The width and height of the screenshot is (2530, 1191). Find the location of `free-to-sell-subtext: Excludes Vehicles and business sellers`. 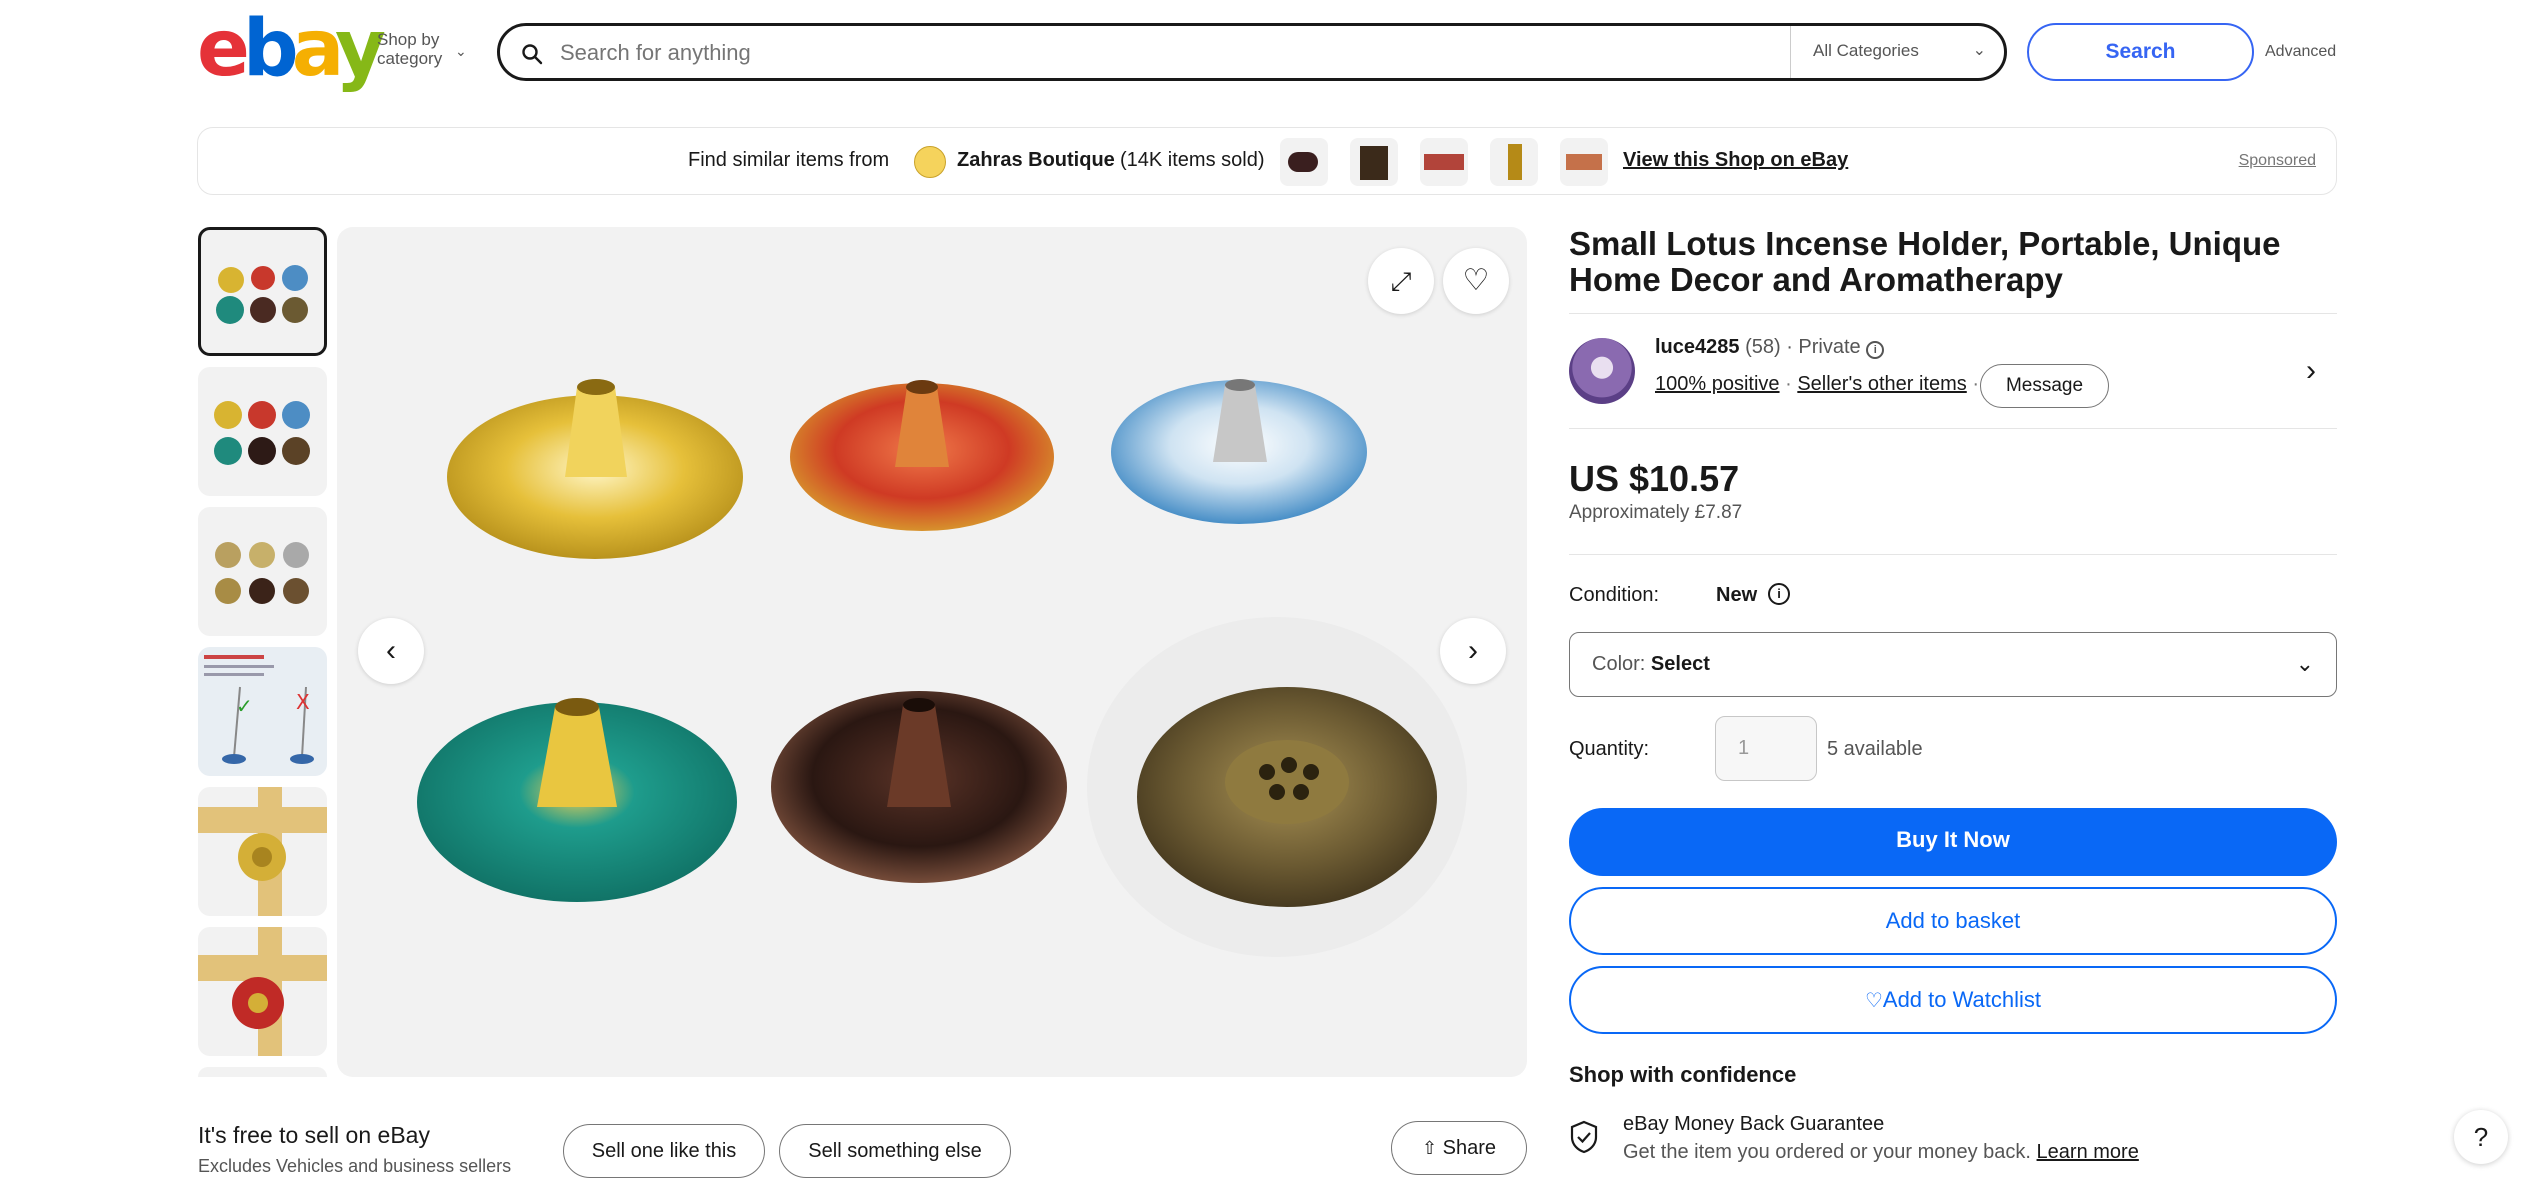

free-to-sell-subtext: Excludes Vehicles and business sellers is located at coordinates (355, 1166).